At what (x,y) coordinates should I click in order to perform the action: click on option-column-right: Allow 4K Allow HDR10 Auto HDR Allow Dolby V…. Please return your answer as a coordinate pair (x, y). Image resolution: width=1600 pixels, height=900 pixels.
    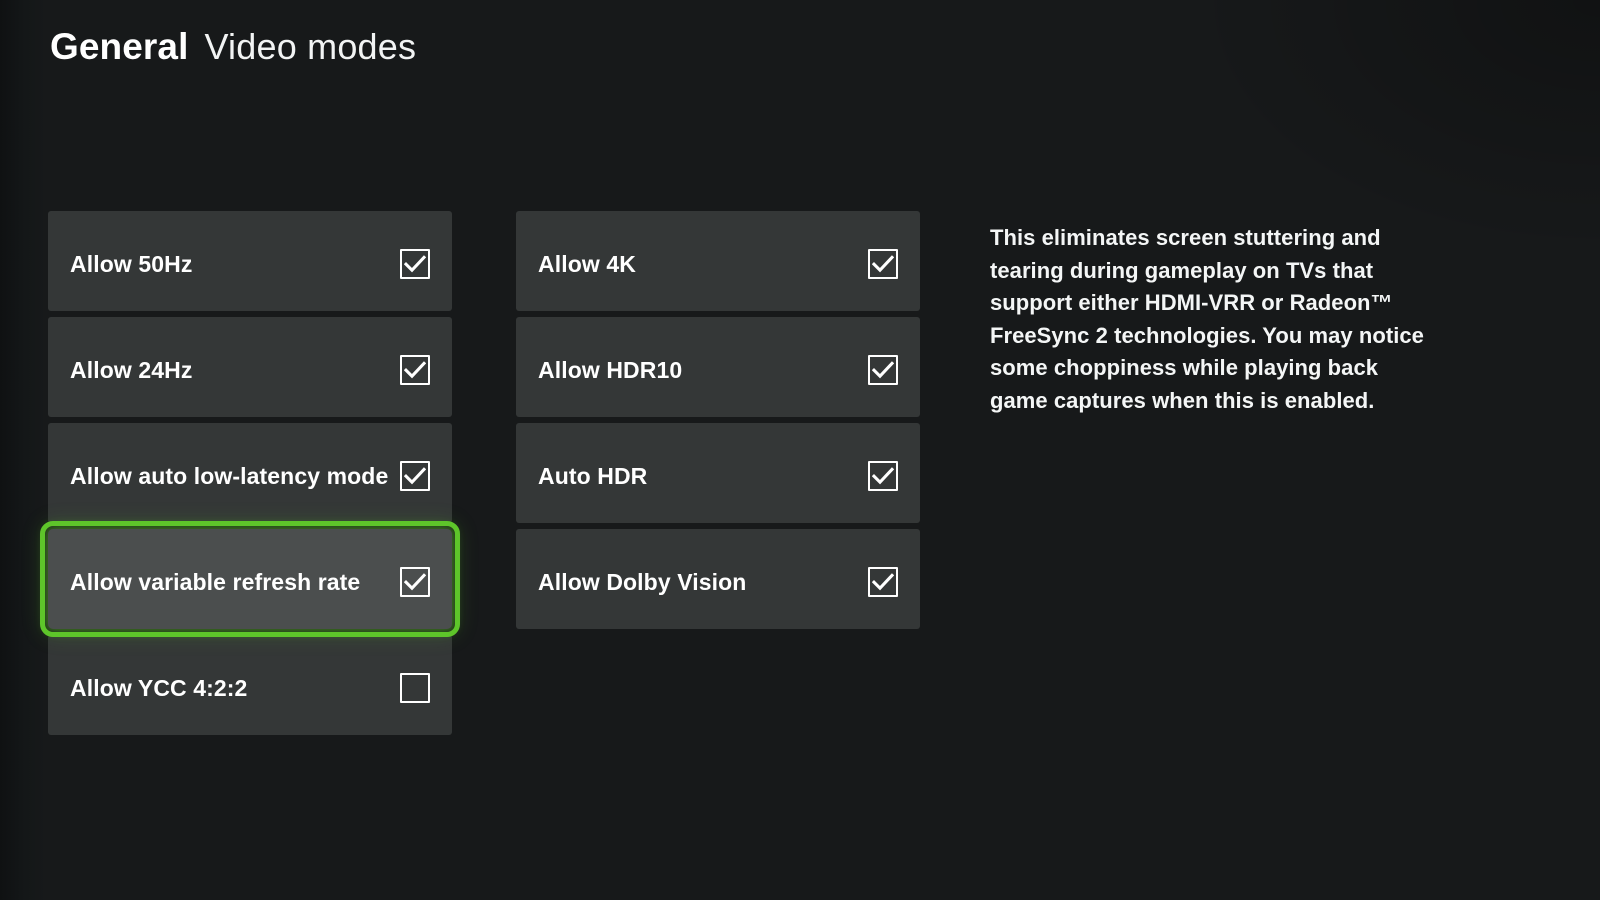
    Looking at the image, I should click on (718, 420).